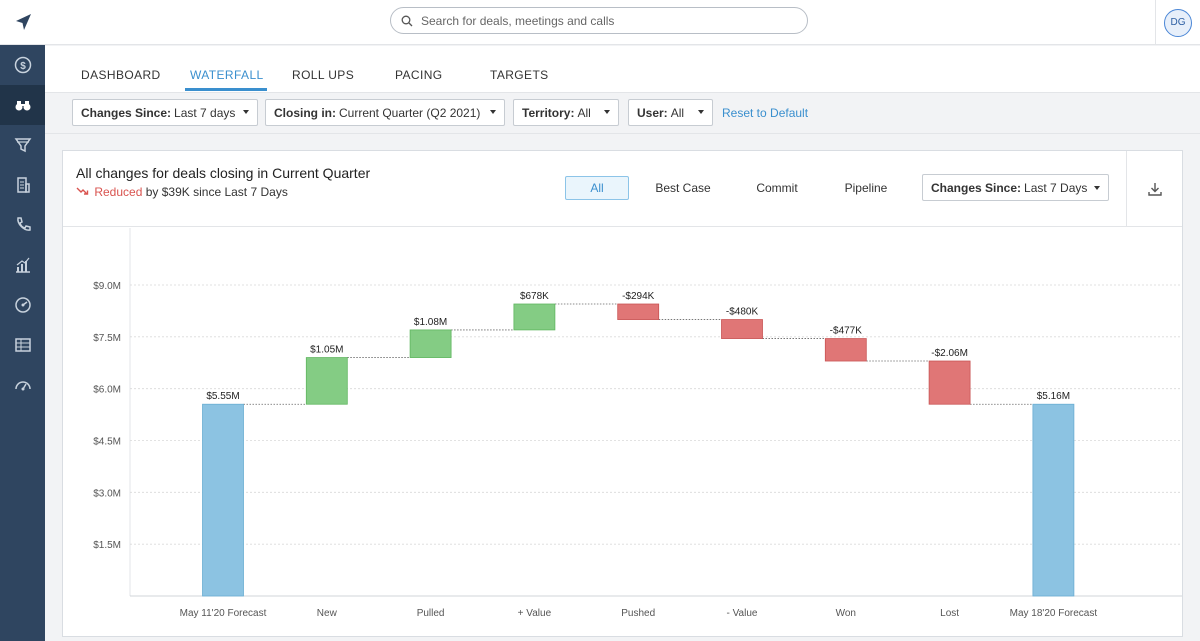 The height and width of the screenshot is (641, 1200). What do you see at coordinates (107, 338) in the screenshot?
I see `y-tick-label: $7.5M` at bounding box center [107, 338].